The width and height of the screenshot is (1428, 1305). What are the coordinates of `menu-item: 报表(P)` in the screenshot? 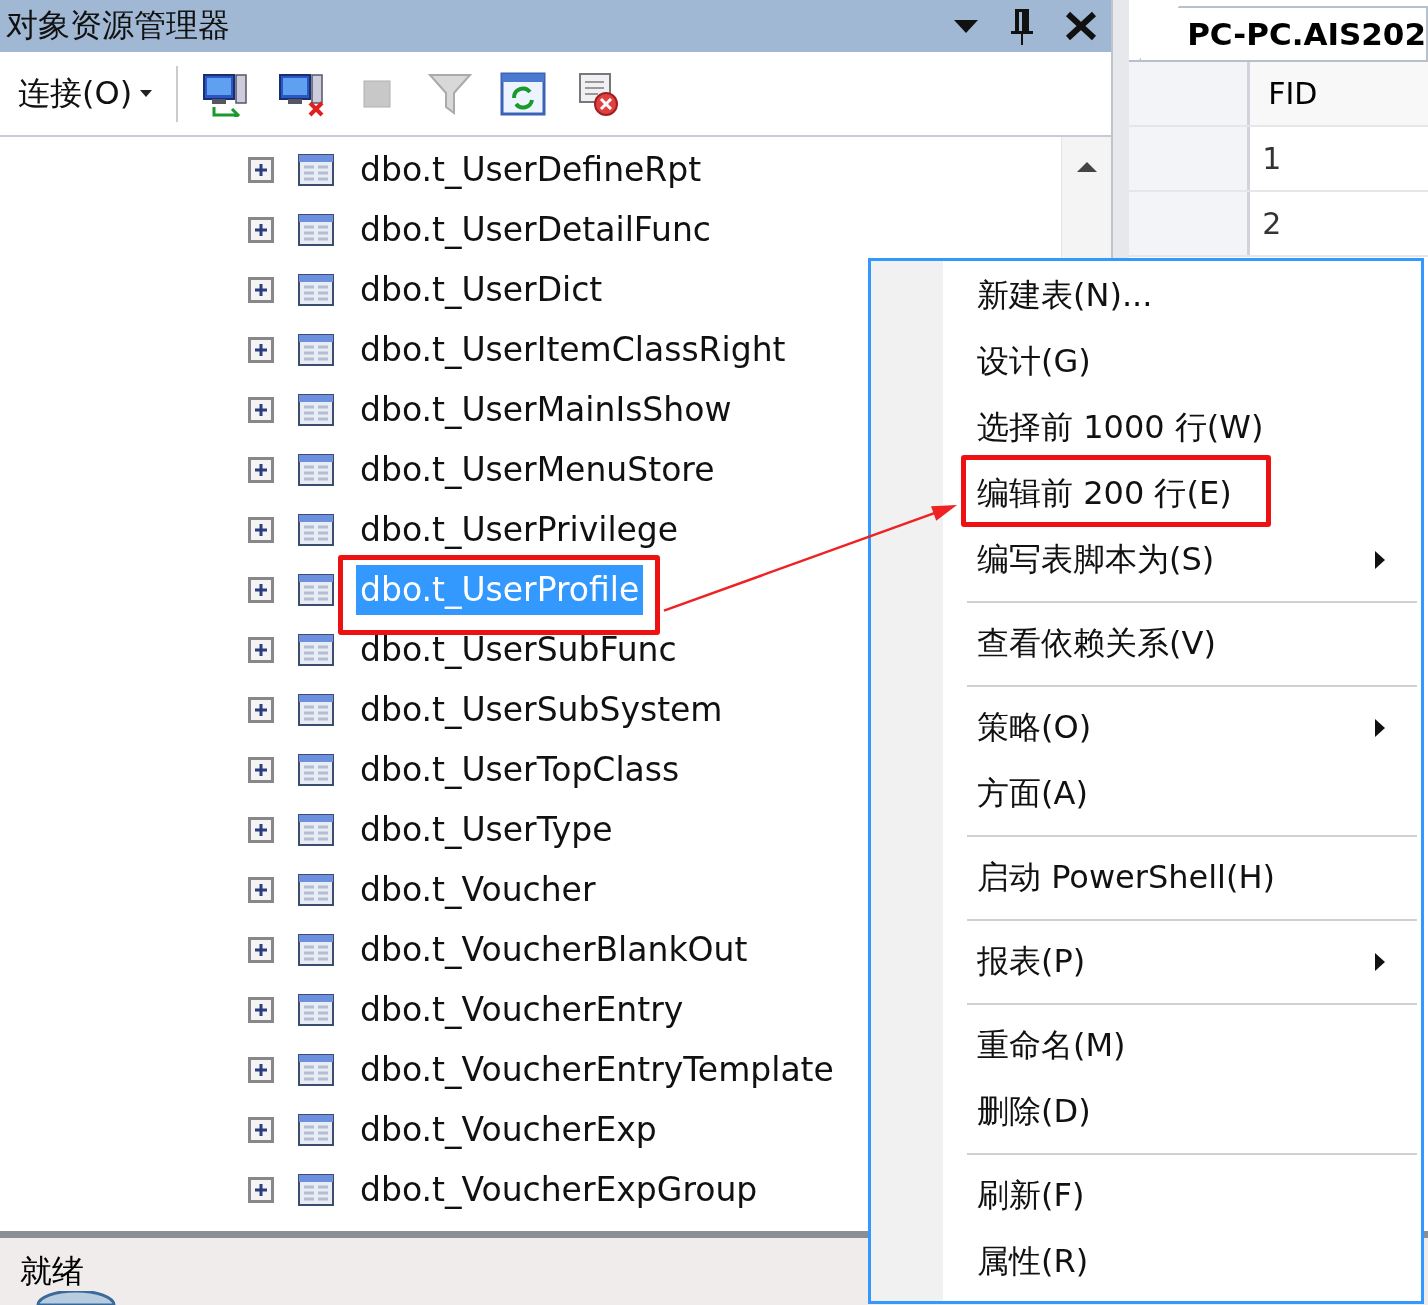 It's located at (1182, 962).